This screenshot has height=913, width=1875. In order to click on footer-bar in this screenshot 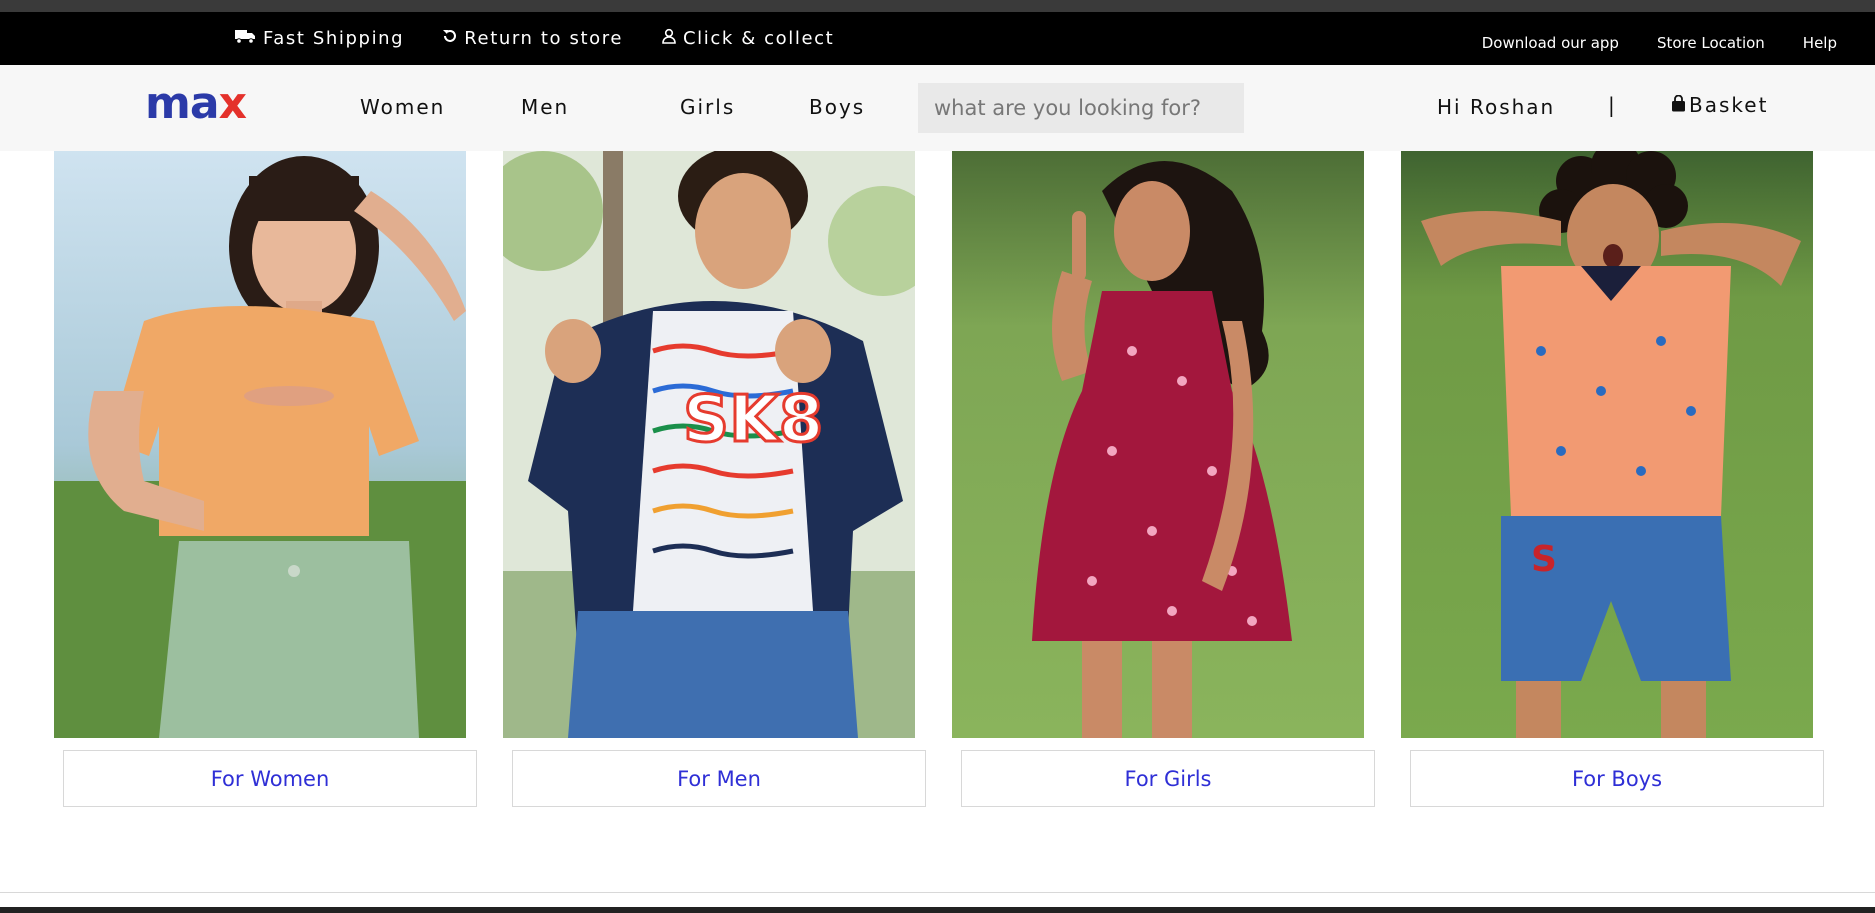, I will do `click(937, 910)`.